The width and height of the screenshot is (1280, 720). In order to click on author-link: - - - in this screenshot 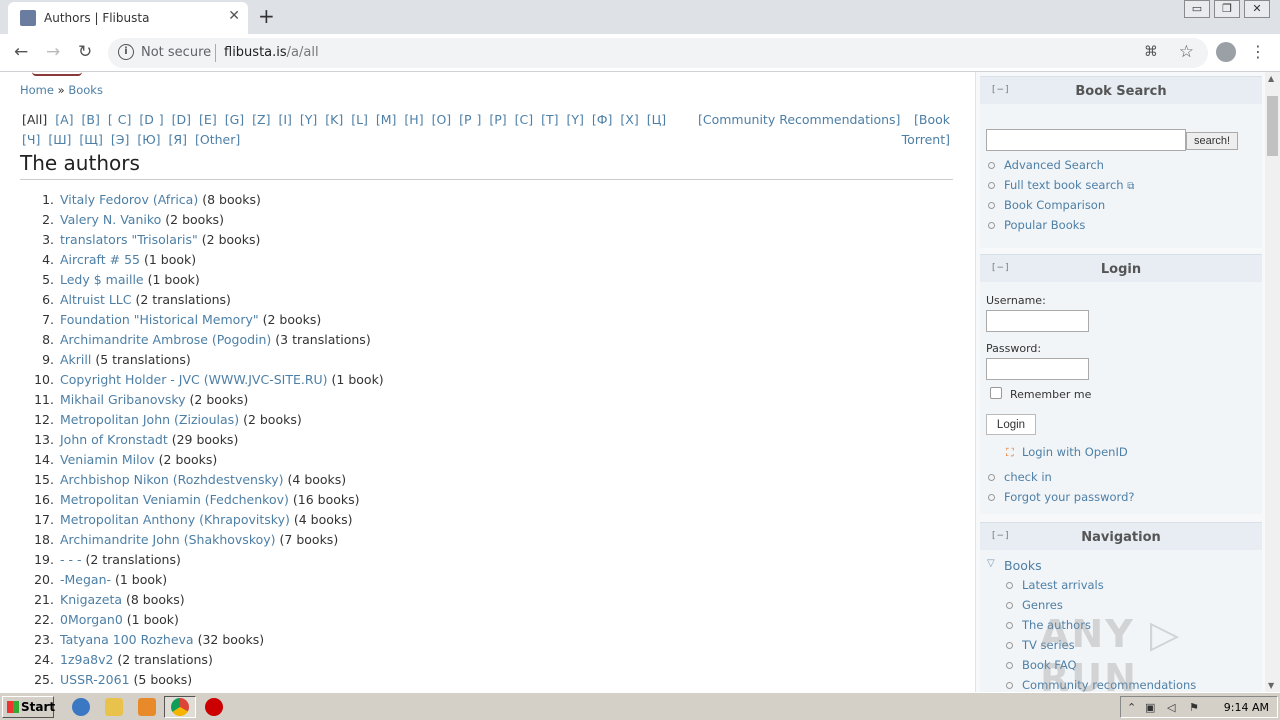, I will do `click(70, 559)`.